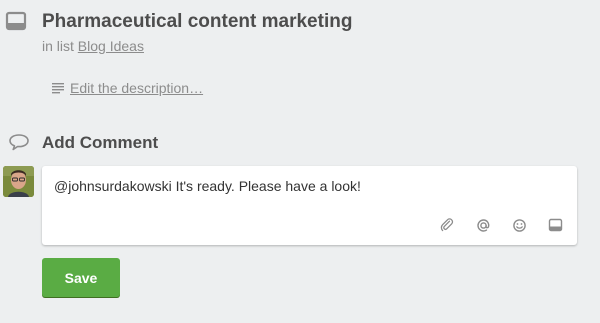 This screenshot has width=600, height=323. I want to click on comment-actions, so click(501, 225).